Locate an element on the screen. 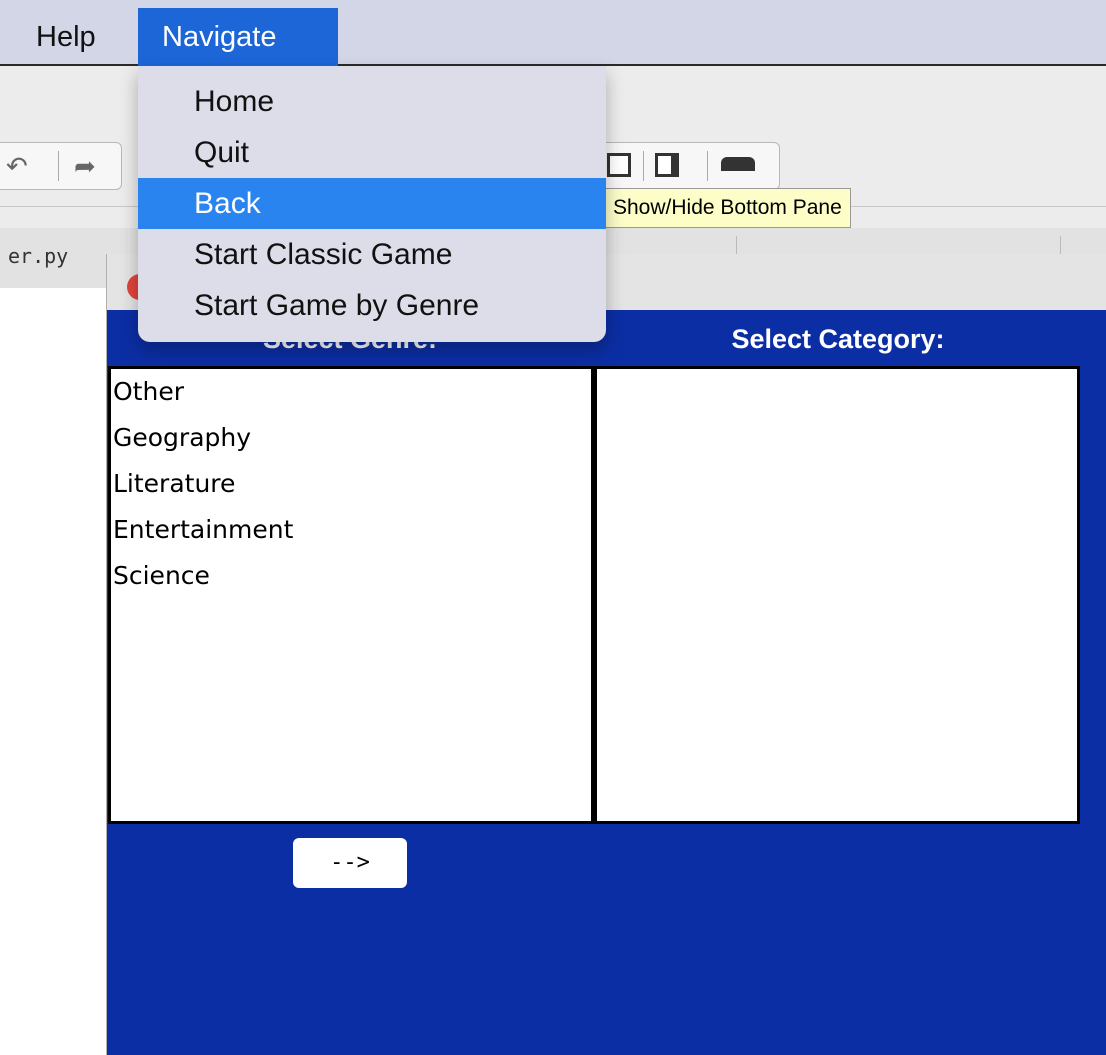 The height and width of the screenshot is (1055, 1106). menu-item-start-game-by-genre: Start Game by Genre is located at coordinates (372, 305).